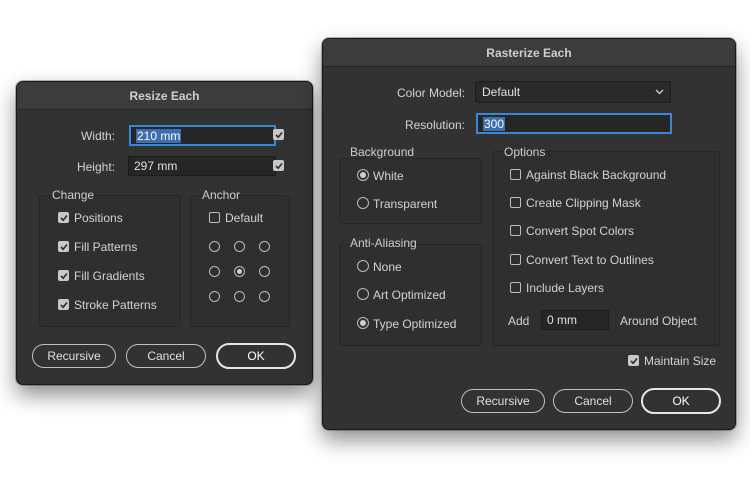  I want to click on positions-label: Positions, so click(98, 218).